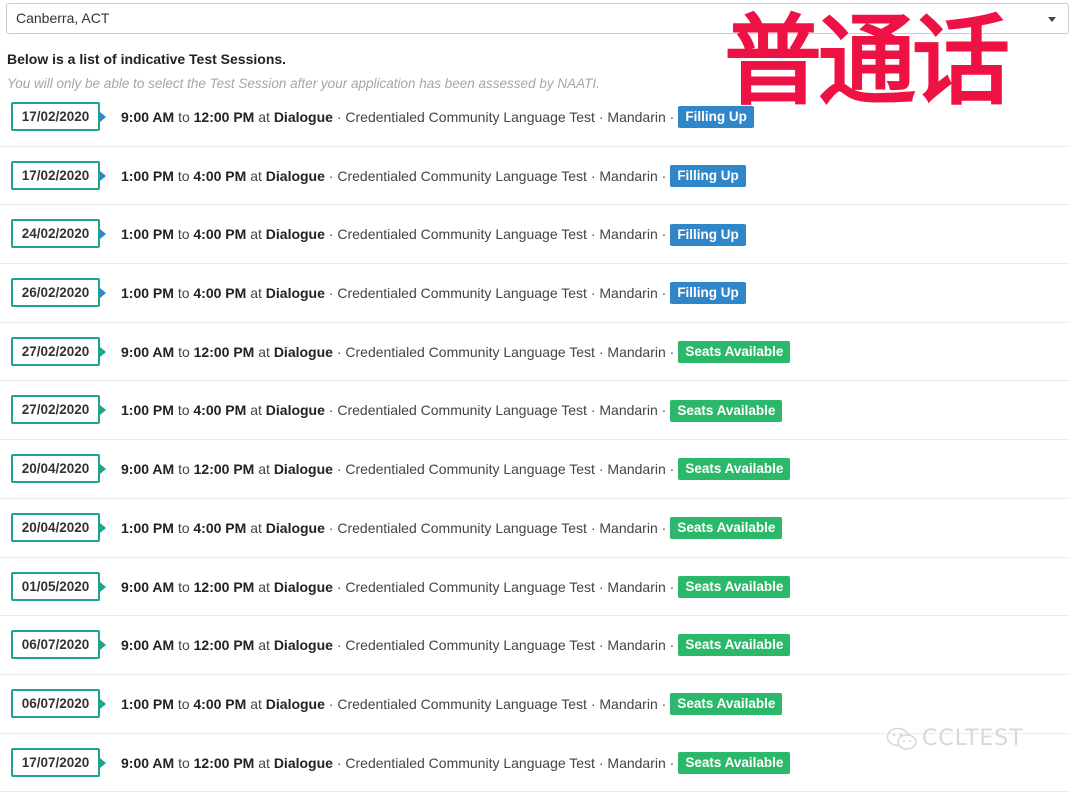 Image resolution: width=1080 pixels, height=792 pixels. I want to click on session-date-badge: 26/02/2020, so click(58, 293).